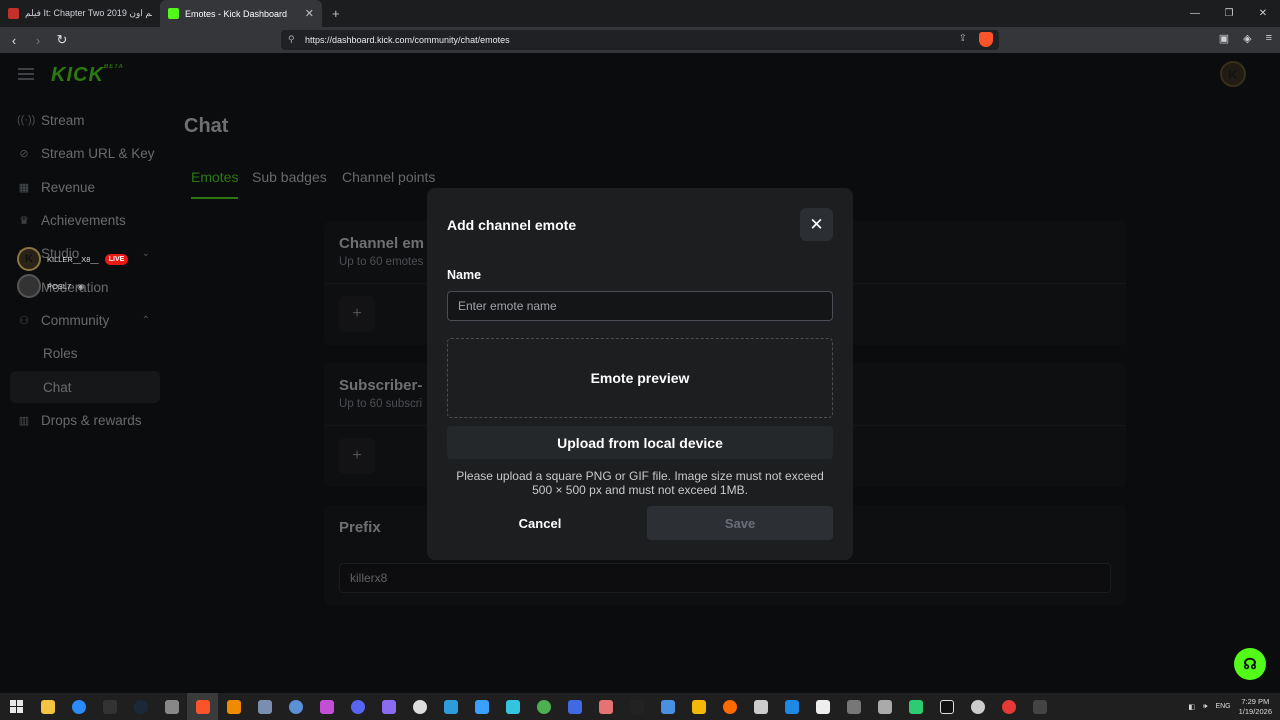  I want to click on browser-menu-icon: ≡, so click(1269, 38).